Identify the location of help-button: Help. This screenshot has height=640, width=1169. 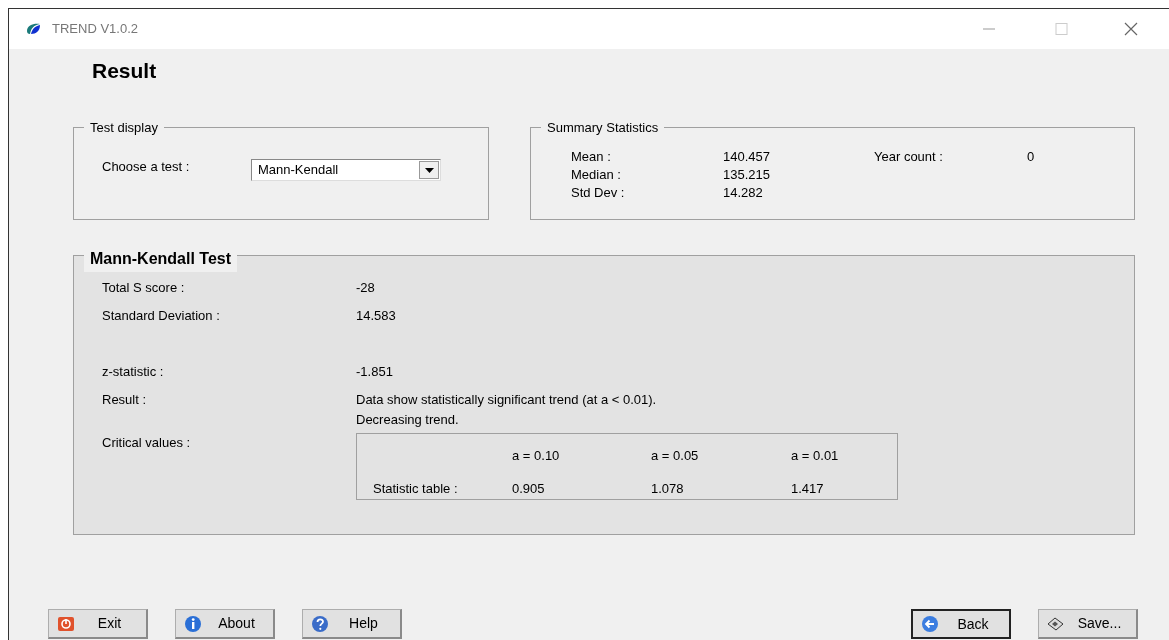
(352, 624).